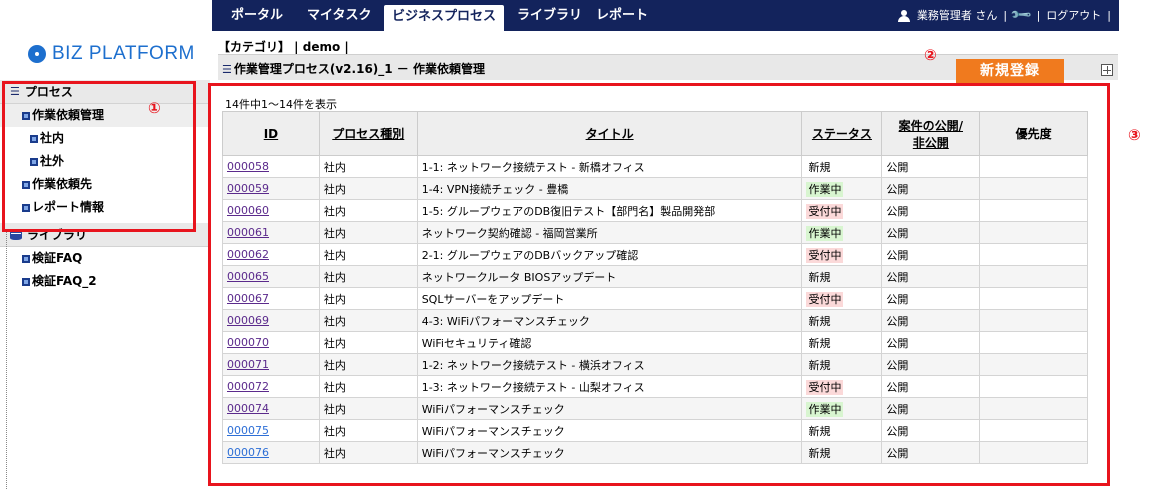  I want to click on stack-icon: ☰, so click(227, 69).